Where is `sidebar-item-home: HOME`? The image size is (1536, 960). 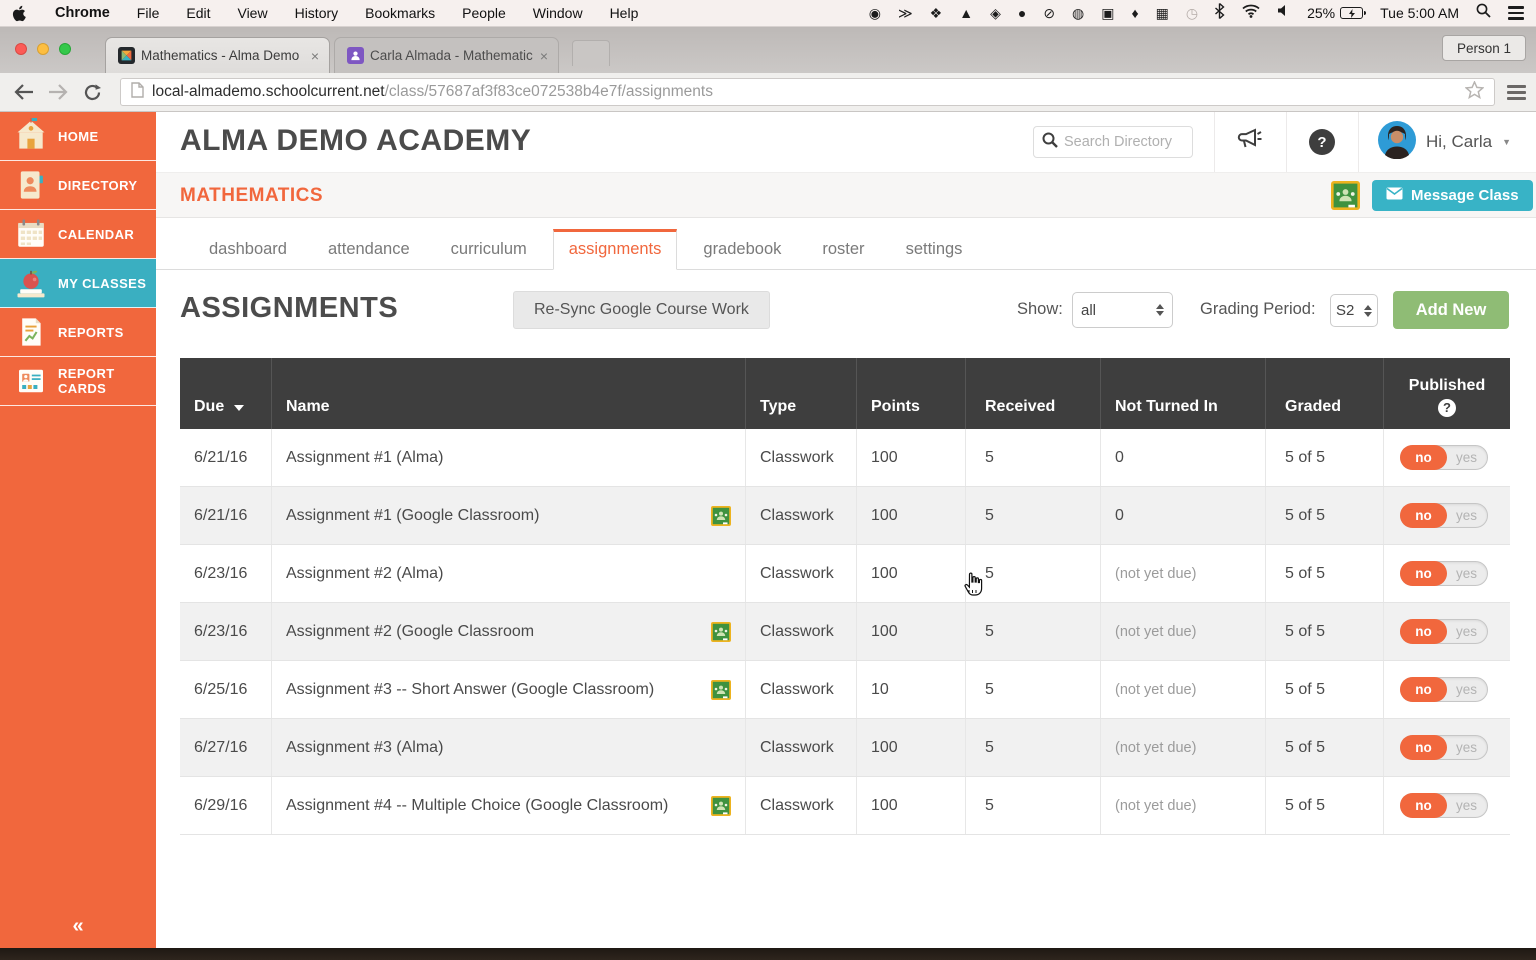 sidebar-item-home: HOME is located at coordinates (78, 136).